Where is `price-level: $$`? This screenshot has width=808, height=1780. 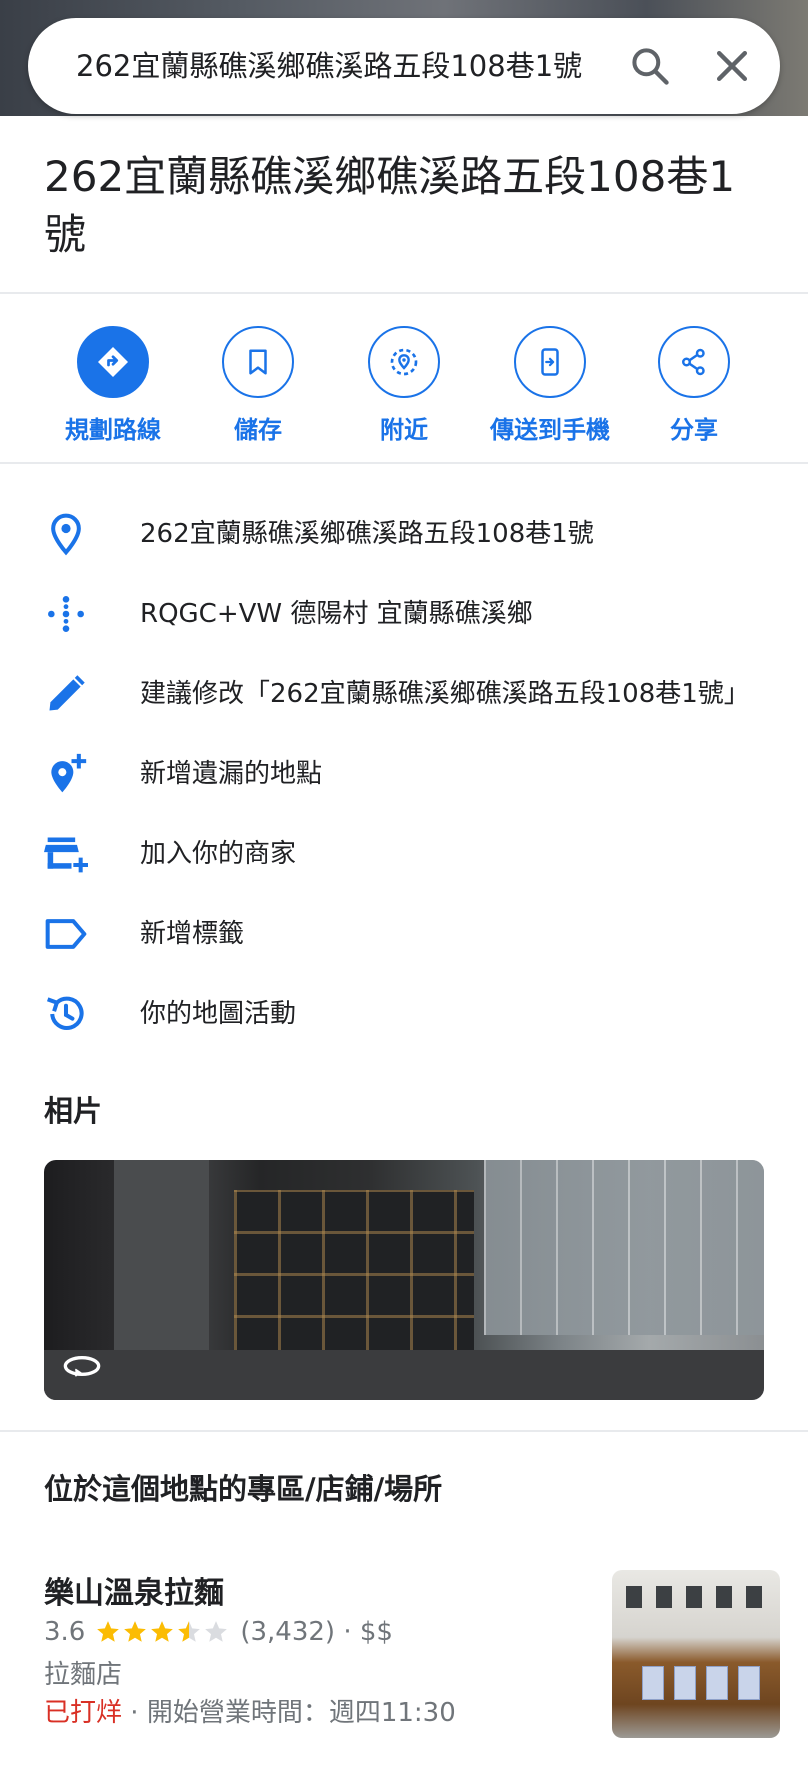 price-level: $$ is located at coordinates (376, 1632).